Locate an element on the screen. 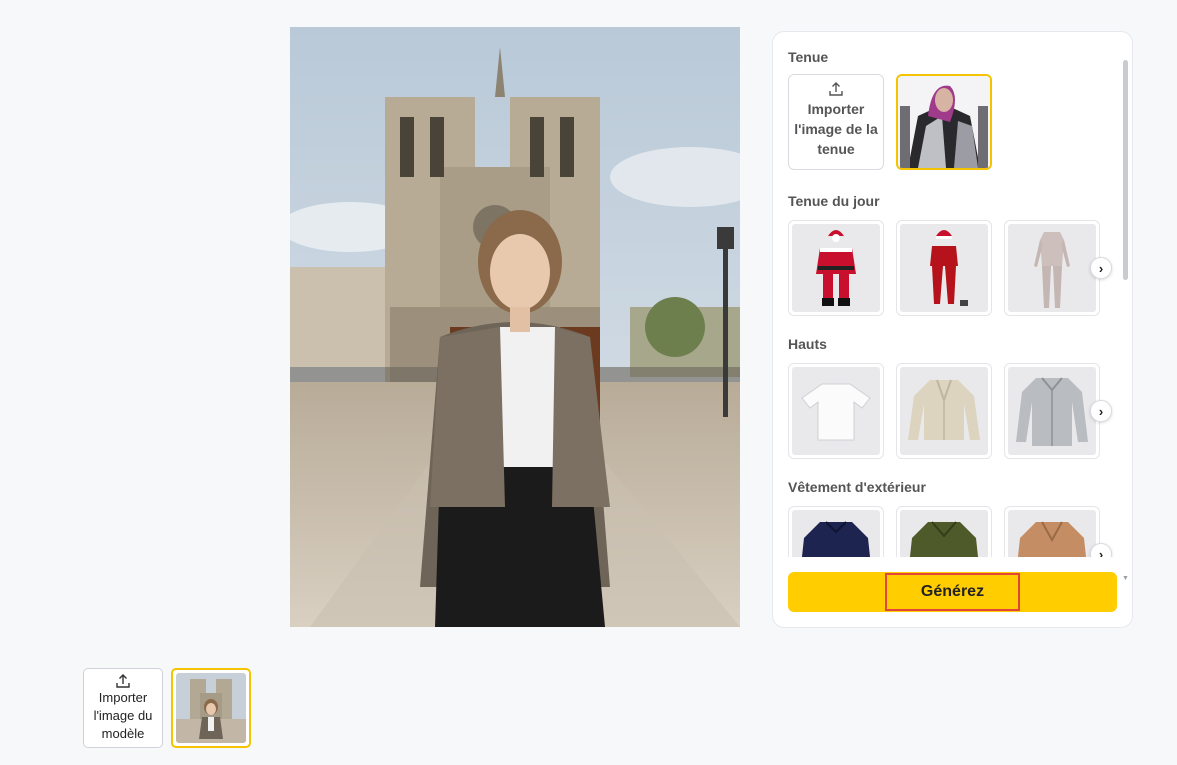  daily-next-button: › is located at coordinates (1101, 268).